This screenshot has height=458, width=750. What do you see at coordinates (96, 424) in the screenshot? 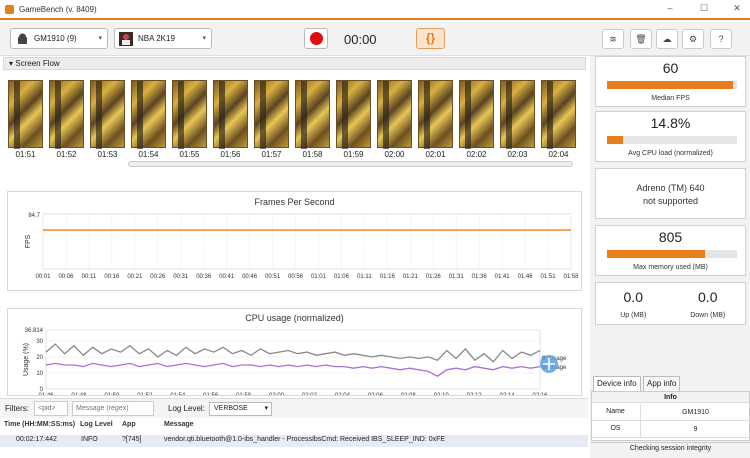
I see `column-header-level: Log Level` at bounding box center [96, 424].